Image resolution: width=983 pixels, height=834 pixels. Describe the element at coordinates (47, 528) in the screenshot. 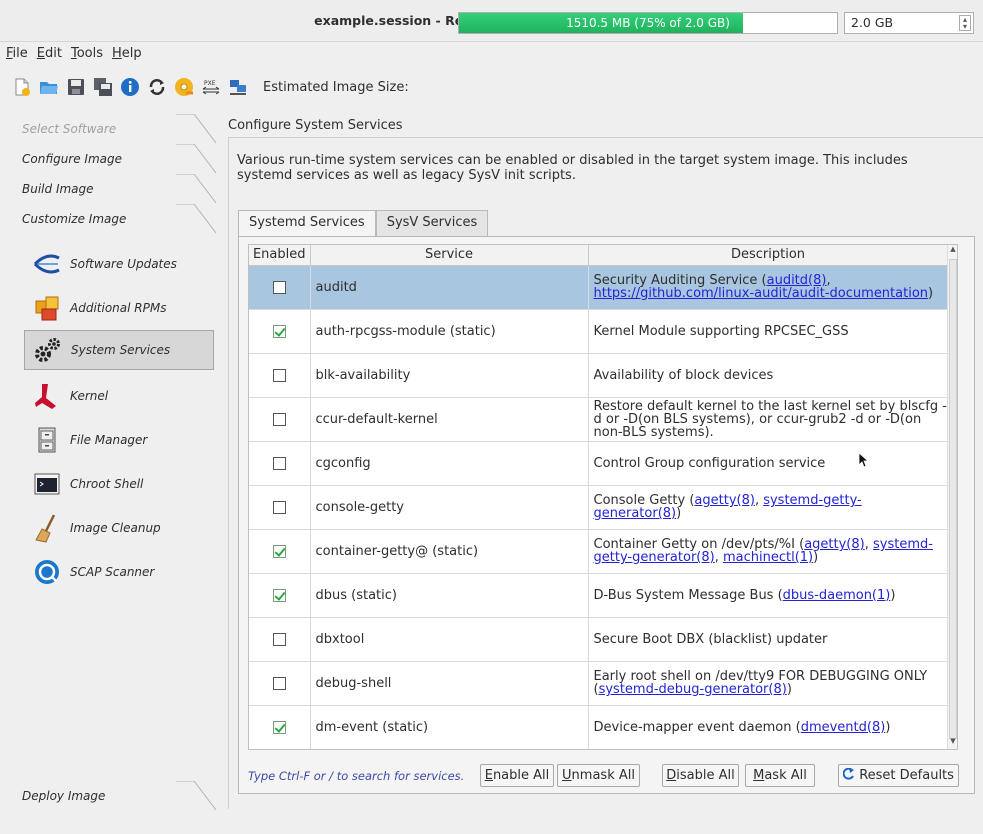

I see `broom-icon` at that location.